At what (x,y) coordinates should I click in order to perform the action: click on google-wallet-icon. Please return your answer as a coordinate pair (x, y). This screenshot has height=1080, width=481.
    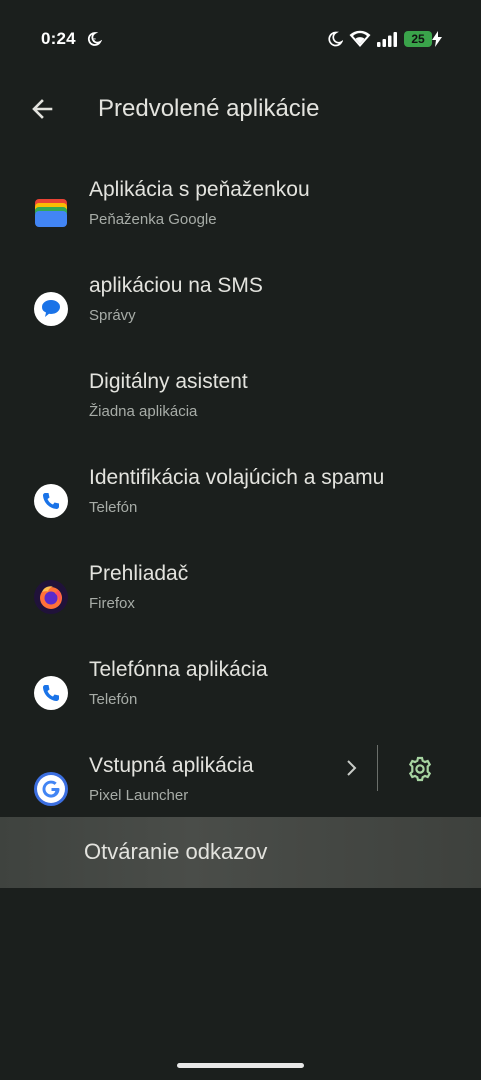
    Looking at the image, I should click on (51, 213).